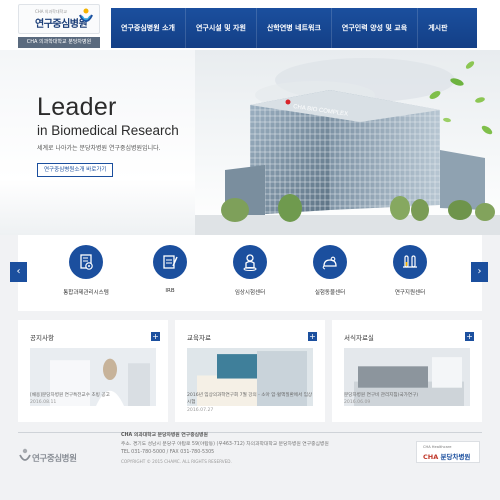  I want to click on card-post-title: 분당차병원 연구비 관리지침(국가연구), so click(381, 395).